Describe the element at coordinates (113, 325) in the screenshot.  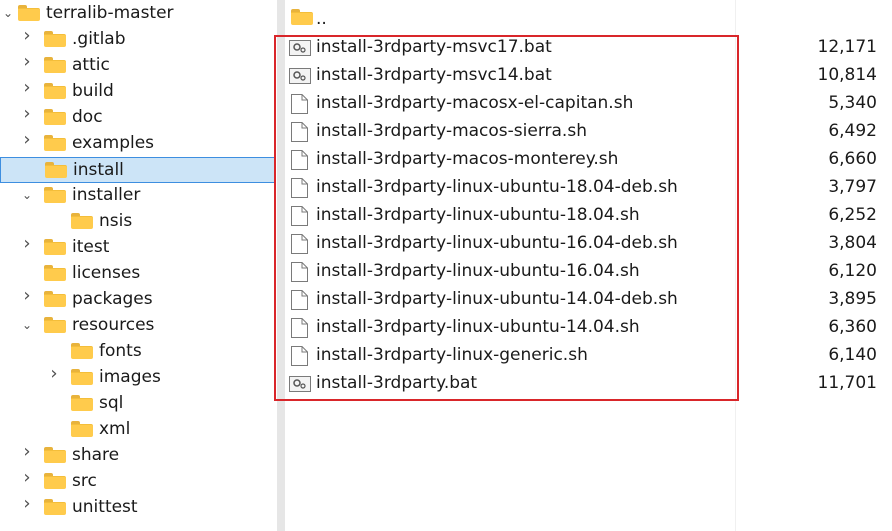
I see `tree-item-label: resources` at that location.